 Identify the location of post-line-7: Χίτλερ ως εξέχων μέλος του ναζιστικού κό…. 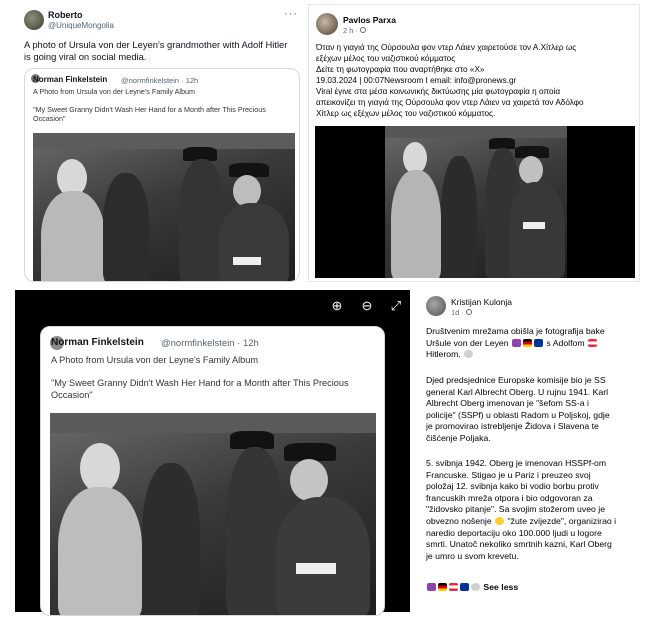
(406, 113).